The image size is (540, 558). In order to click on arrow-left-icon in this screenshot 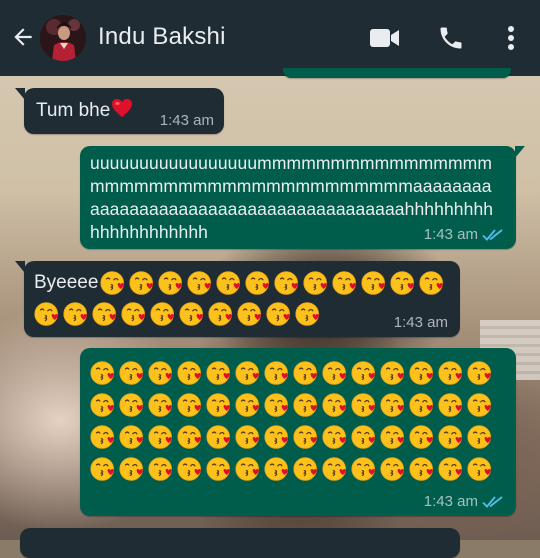, I will do `click(23, 37)`.